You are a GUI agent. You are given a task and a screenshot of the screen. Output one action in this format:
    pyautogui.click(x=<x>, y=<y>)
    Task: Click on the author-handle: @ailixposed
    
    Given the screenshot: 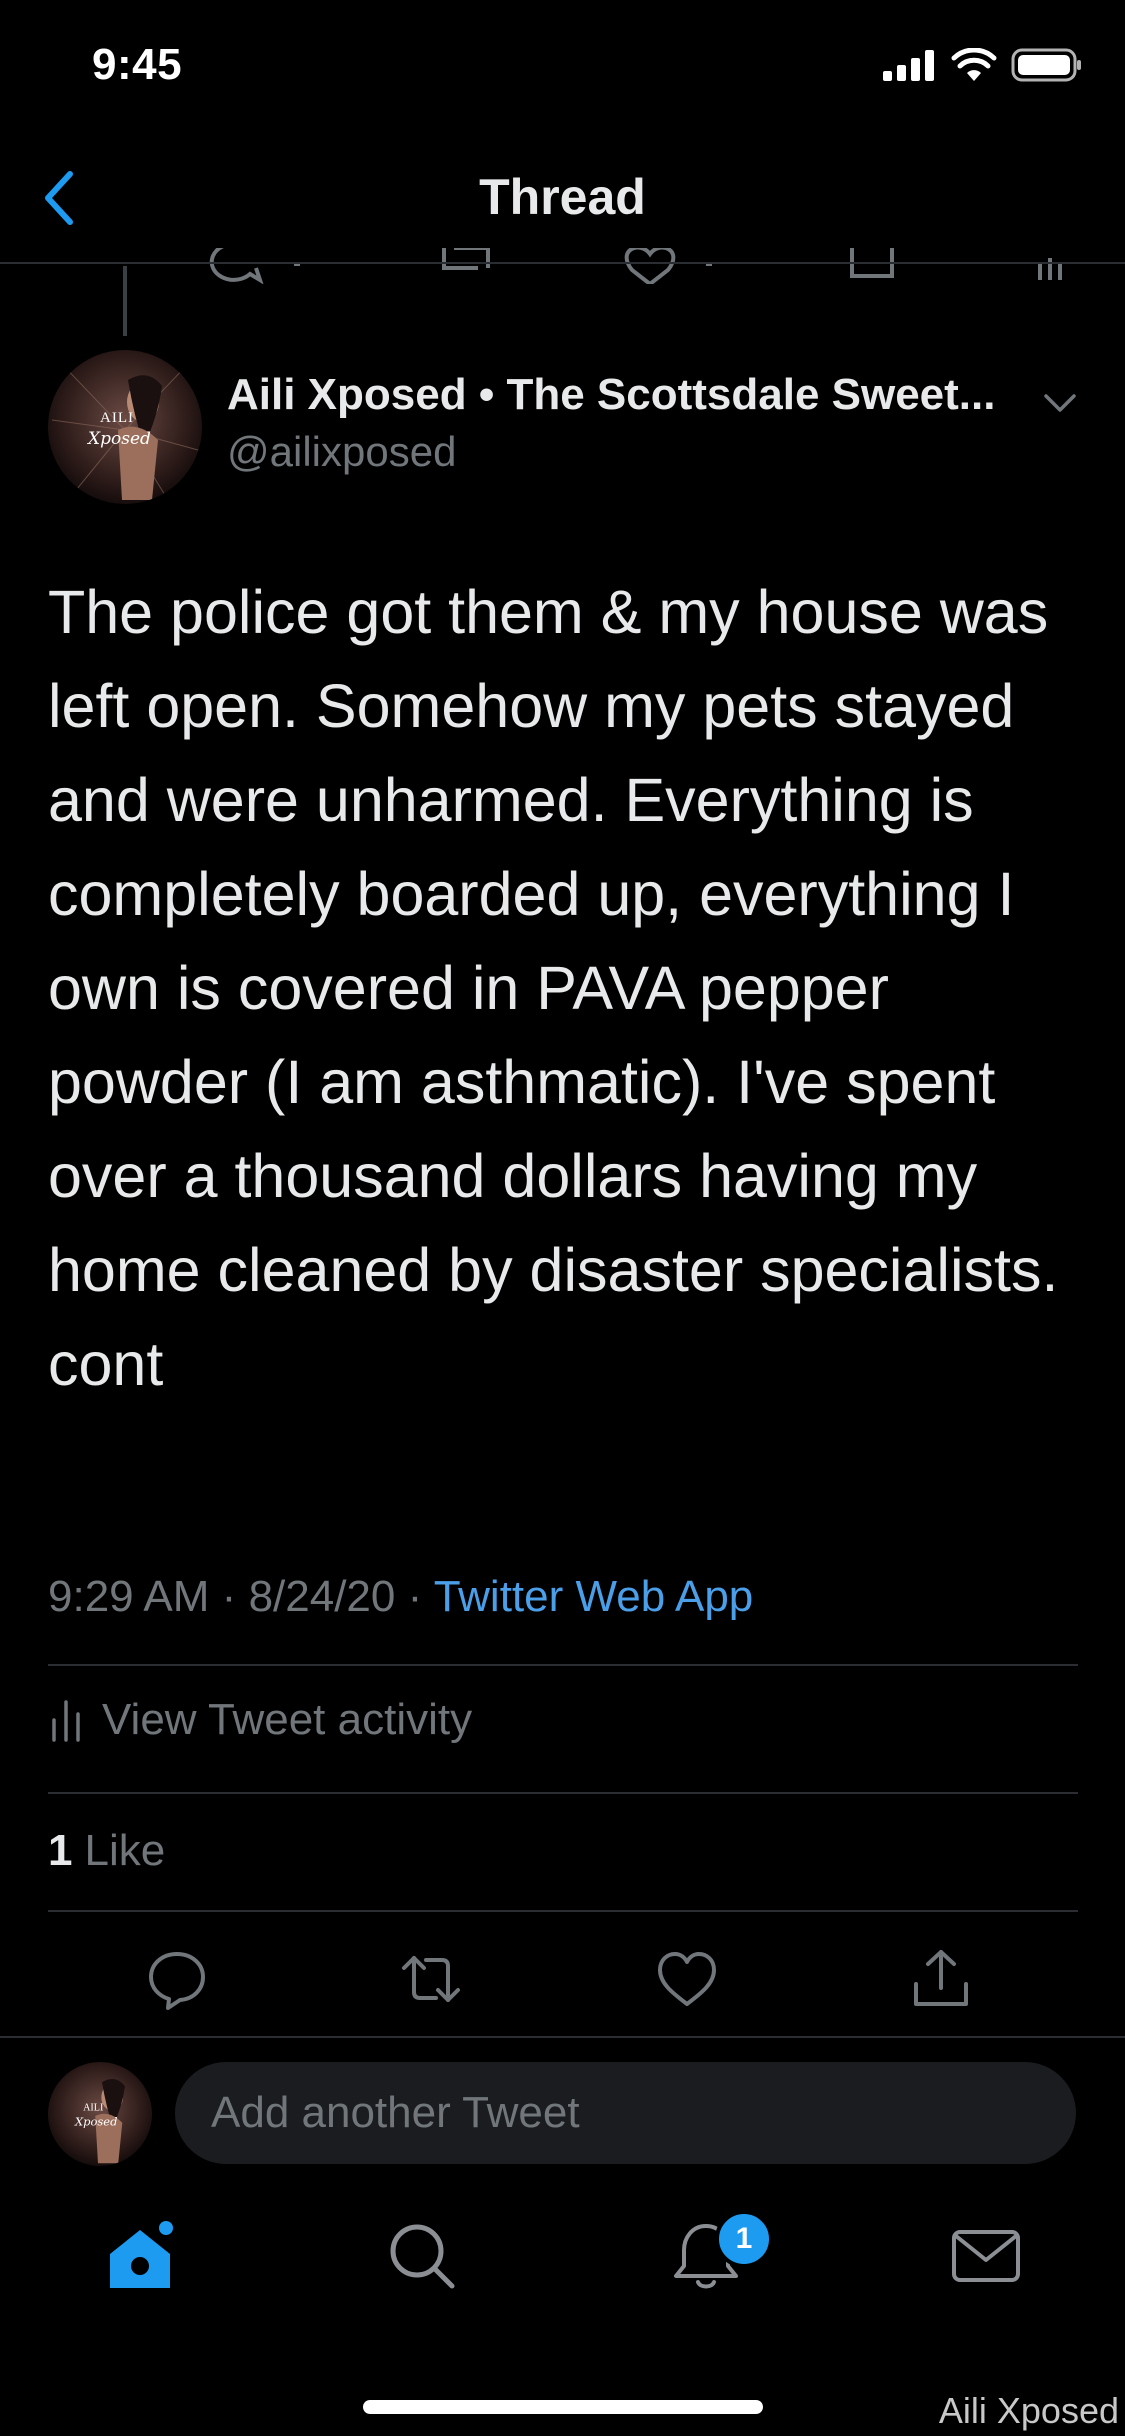 What is the action you would take?
    pyautogui.click(x=341, y=452)
    